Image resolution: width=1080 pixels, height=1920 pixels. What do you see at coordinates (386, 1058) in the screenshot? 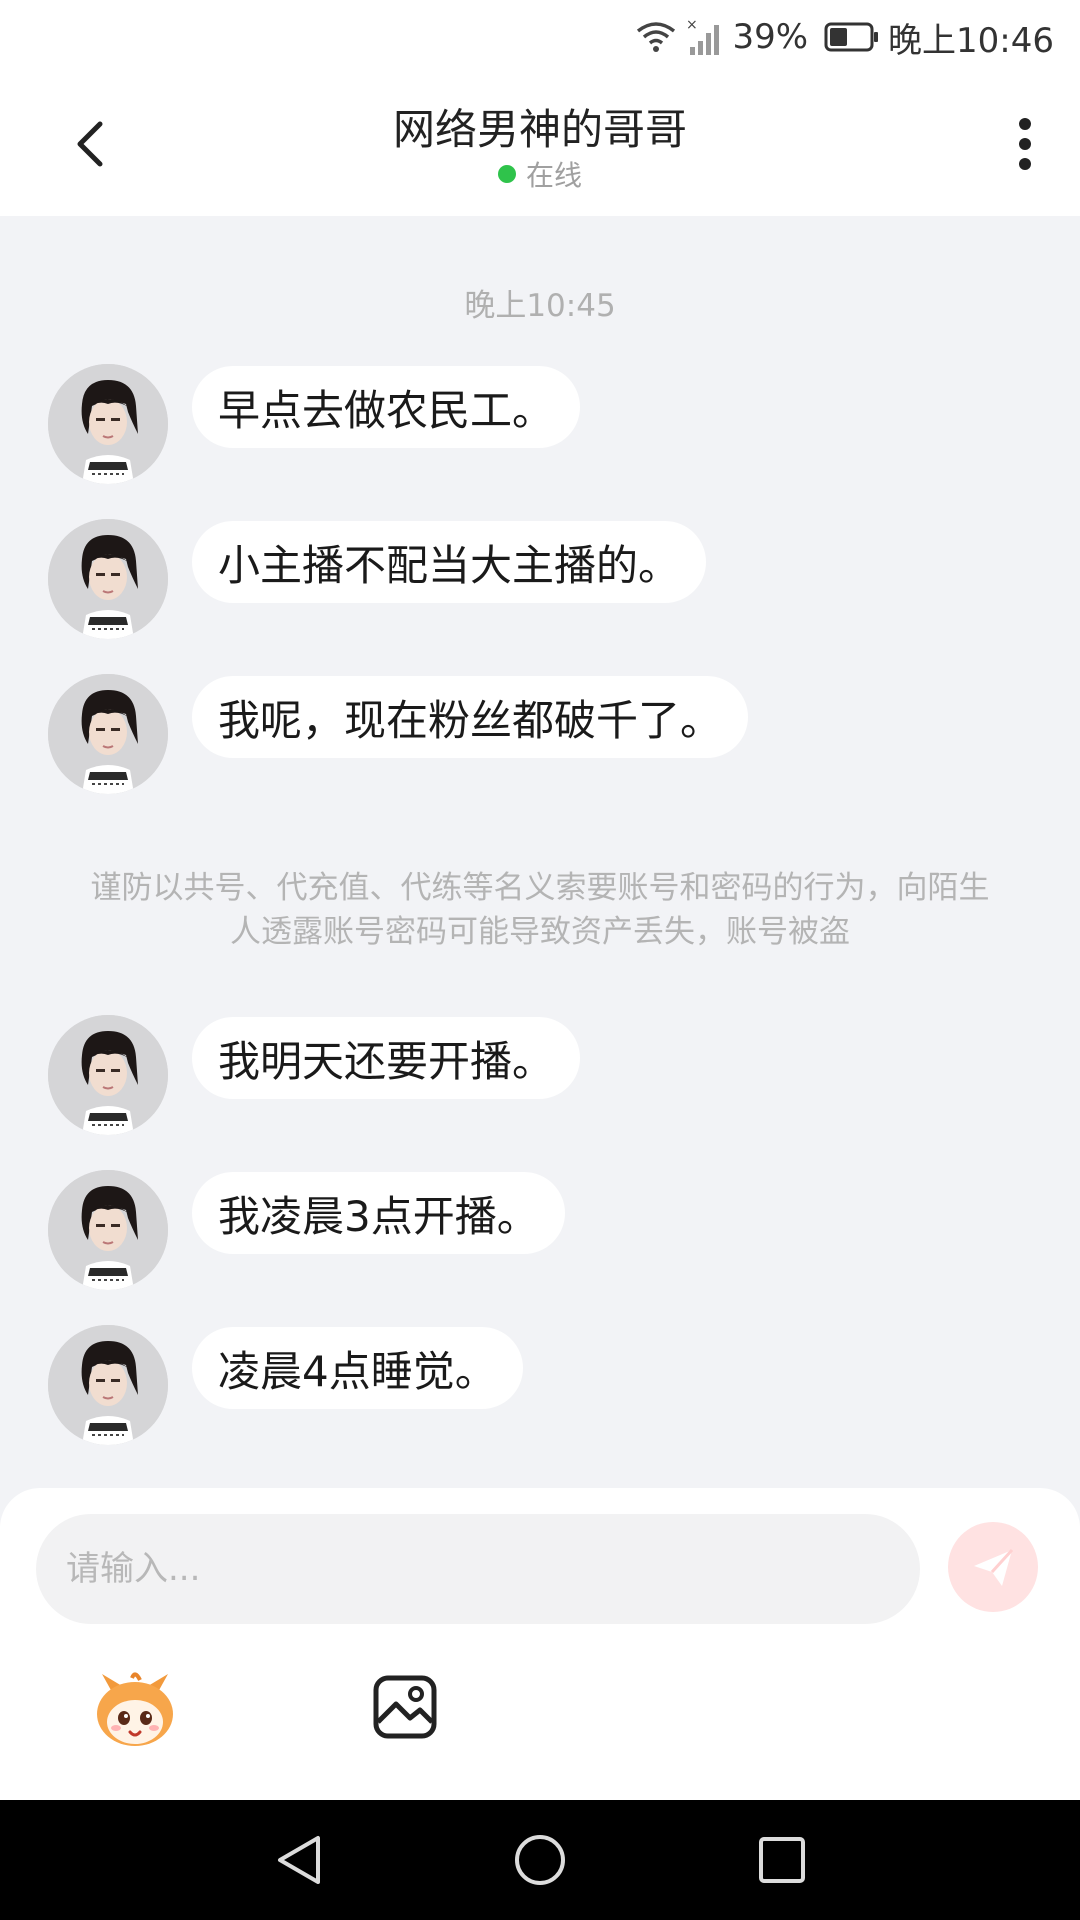
I see `message-bubble: 我明天还要开播。` at bounding box center [386, 1058].